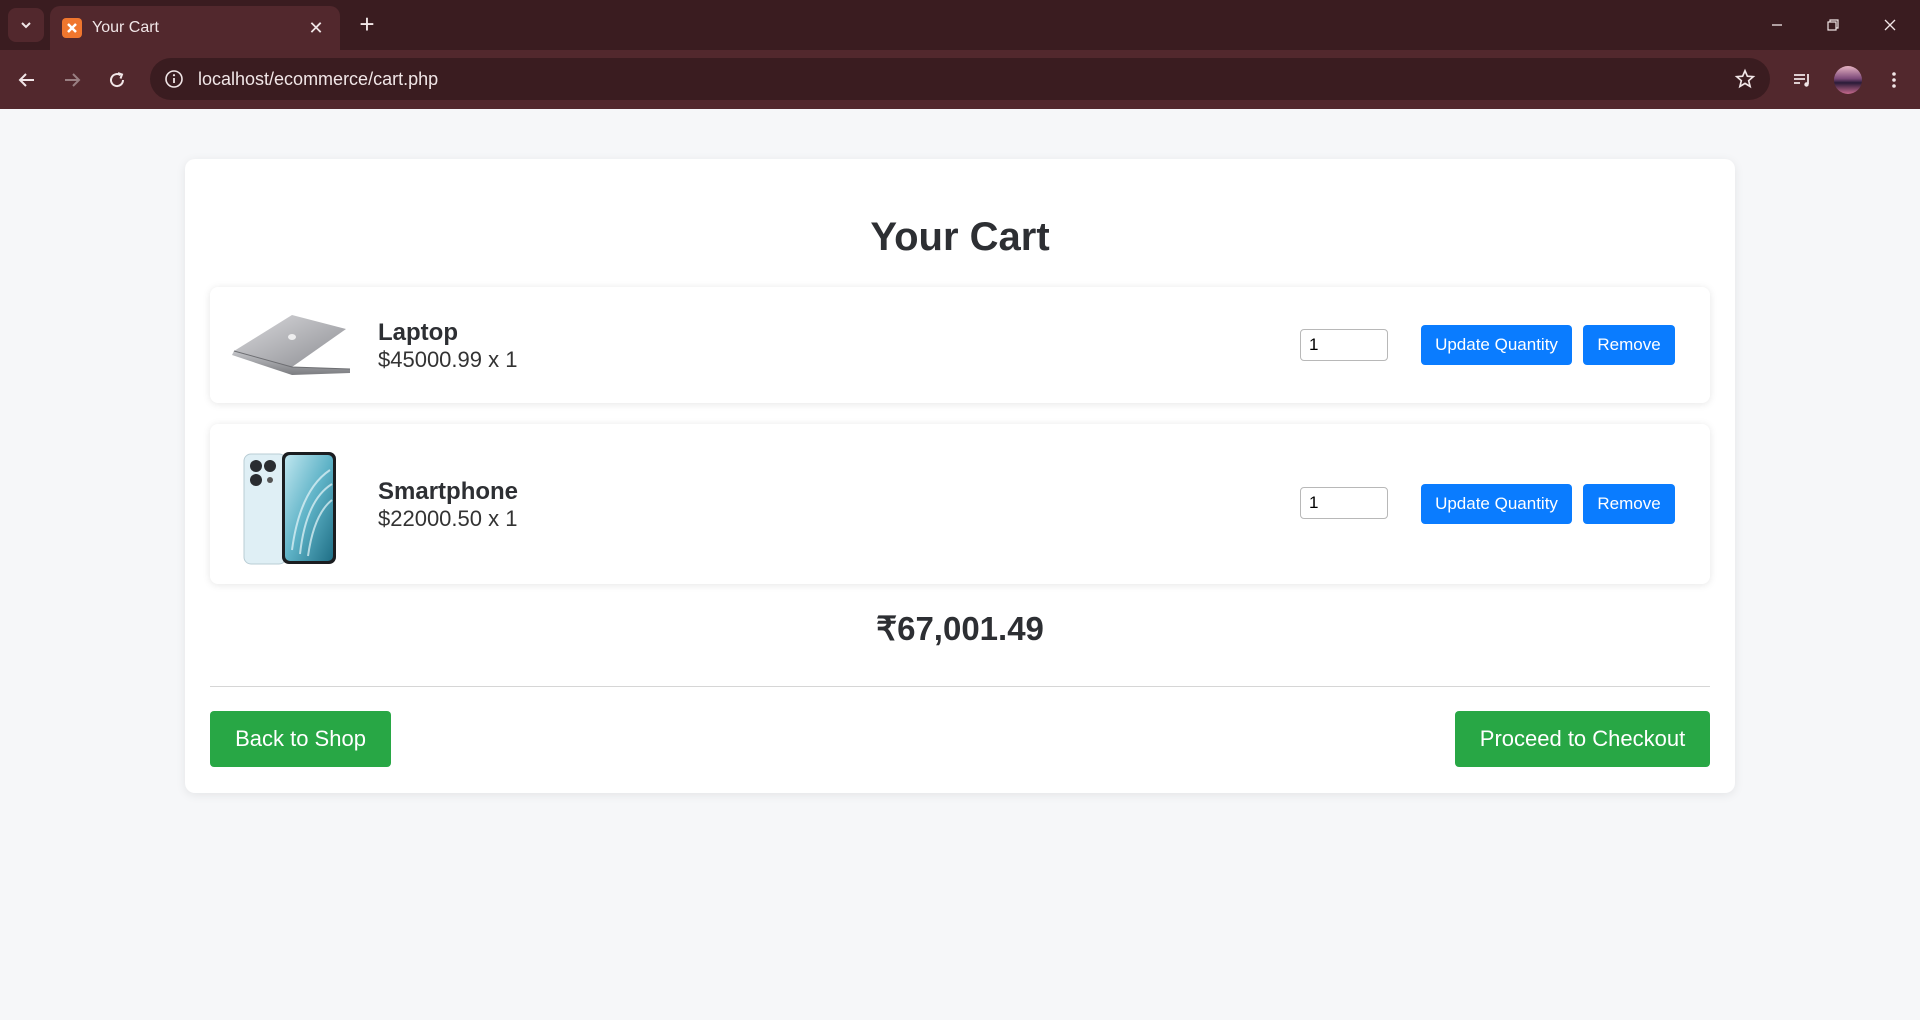 This screenshot has height=1020, width=1920. What do you see at coordinates (418, 332) in the screenshot?
I see `item-name: Laptop` at bounding box center [418, 332].